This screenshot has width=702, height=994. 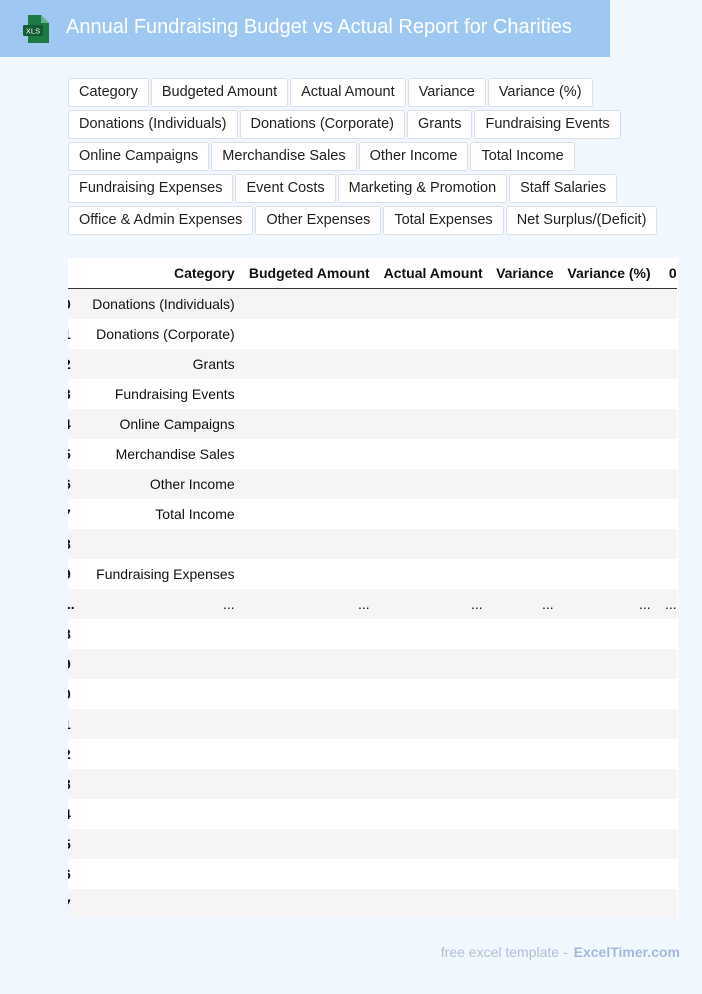 I want to click on row-index: 6, so click(x=71, y=874).